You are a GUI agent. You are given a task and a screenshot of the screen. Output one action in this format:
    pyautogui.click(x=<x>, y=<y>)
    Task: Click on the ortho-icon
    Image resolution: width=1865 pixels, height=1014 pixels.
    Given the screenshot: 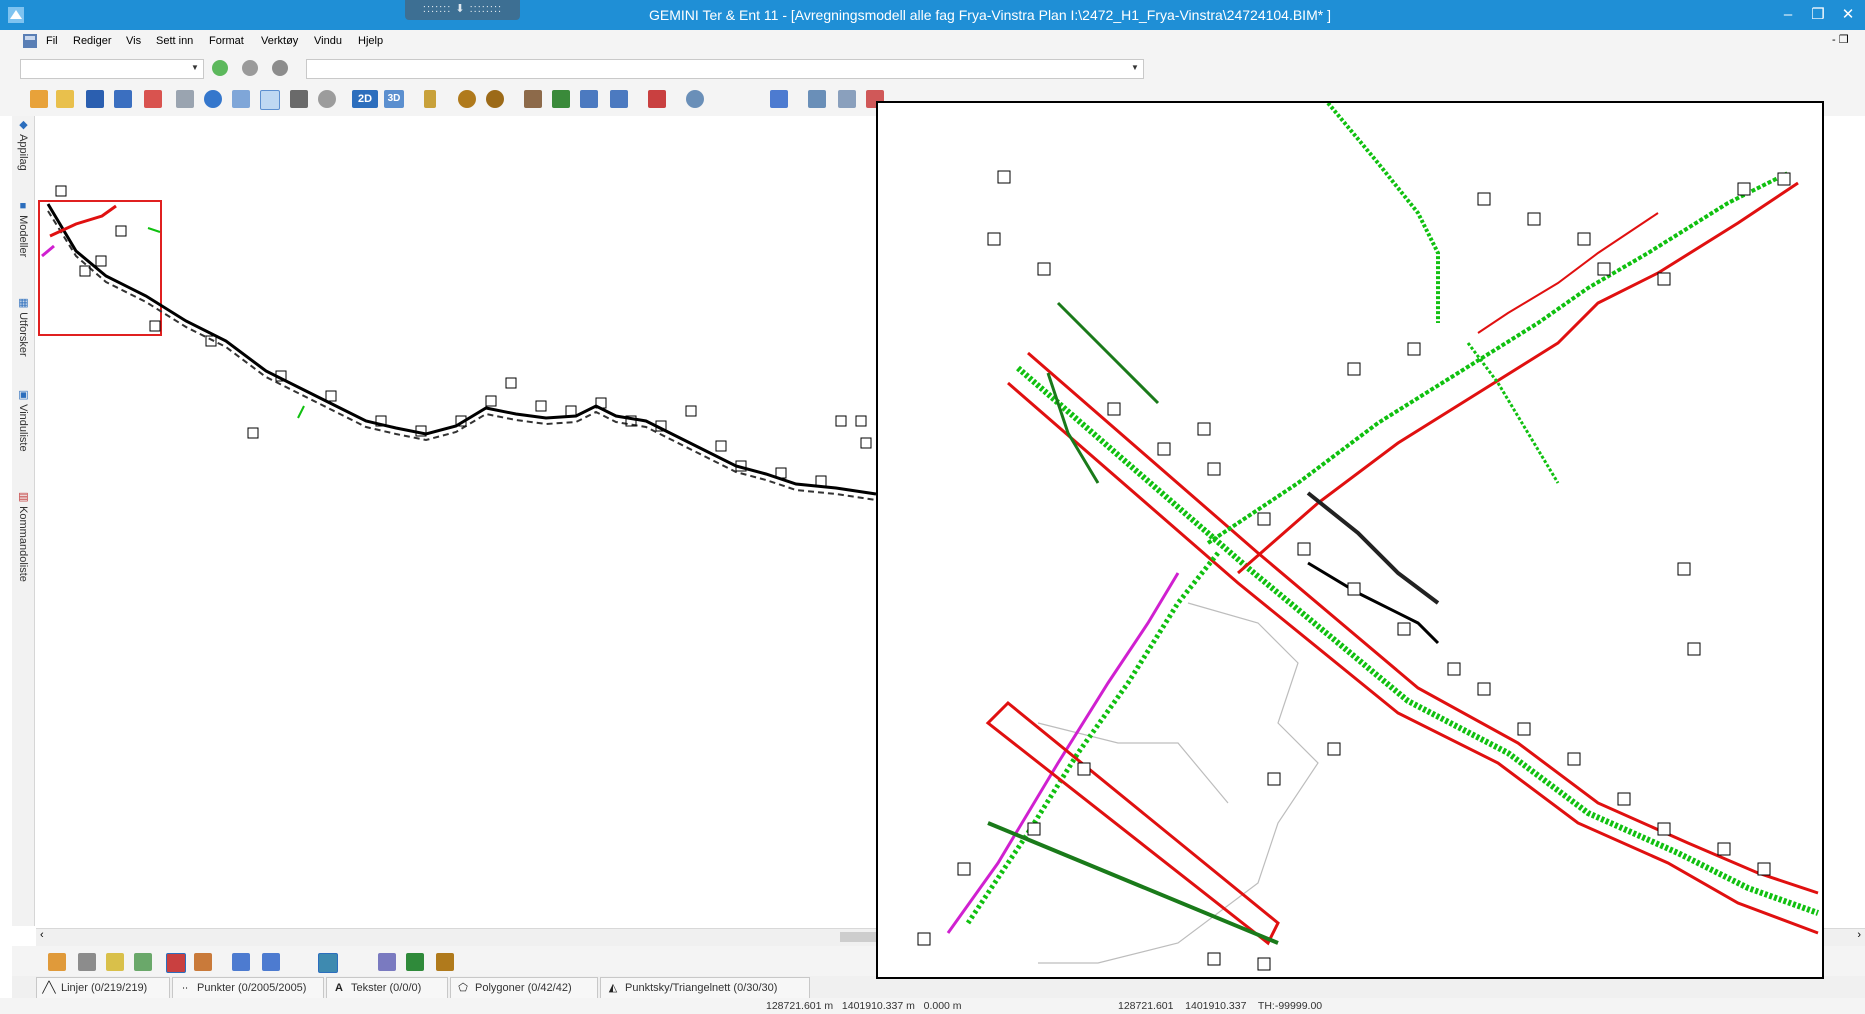 What is the action you would take?
    pyautogui.click(x=115, y=962)
    